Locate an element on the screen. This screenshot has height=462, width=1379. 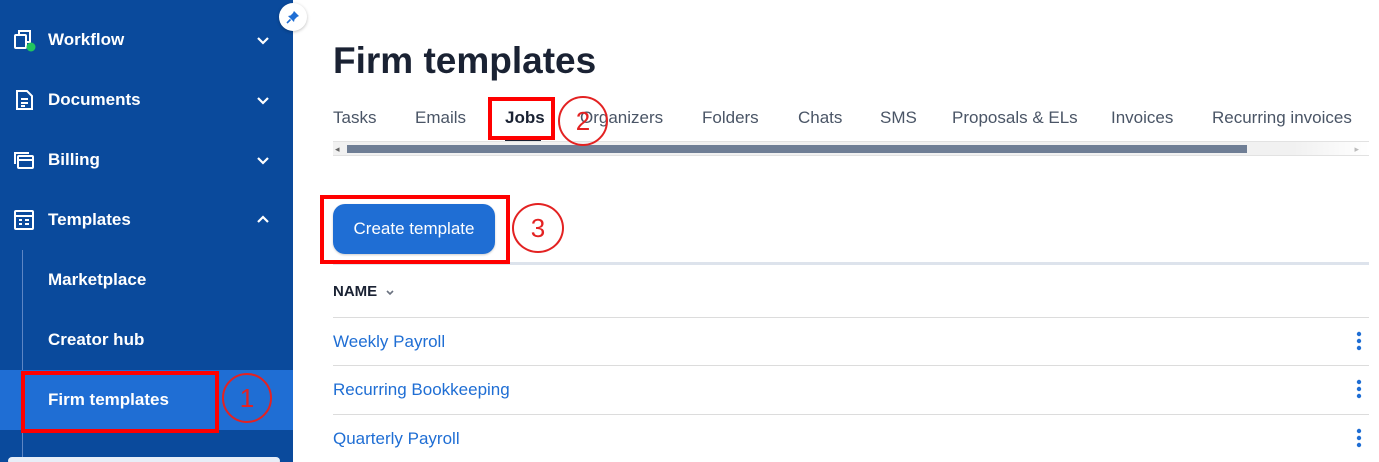
sort-chevron-icon is located at coordinates (390, 292).